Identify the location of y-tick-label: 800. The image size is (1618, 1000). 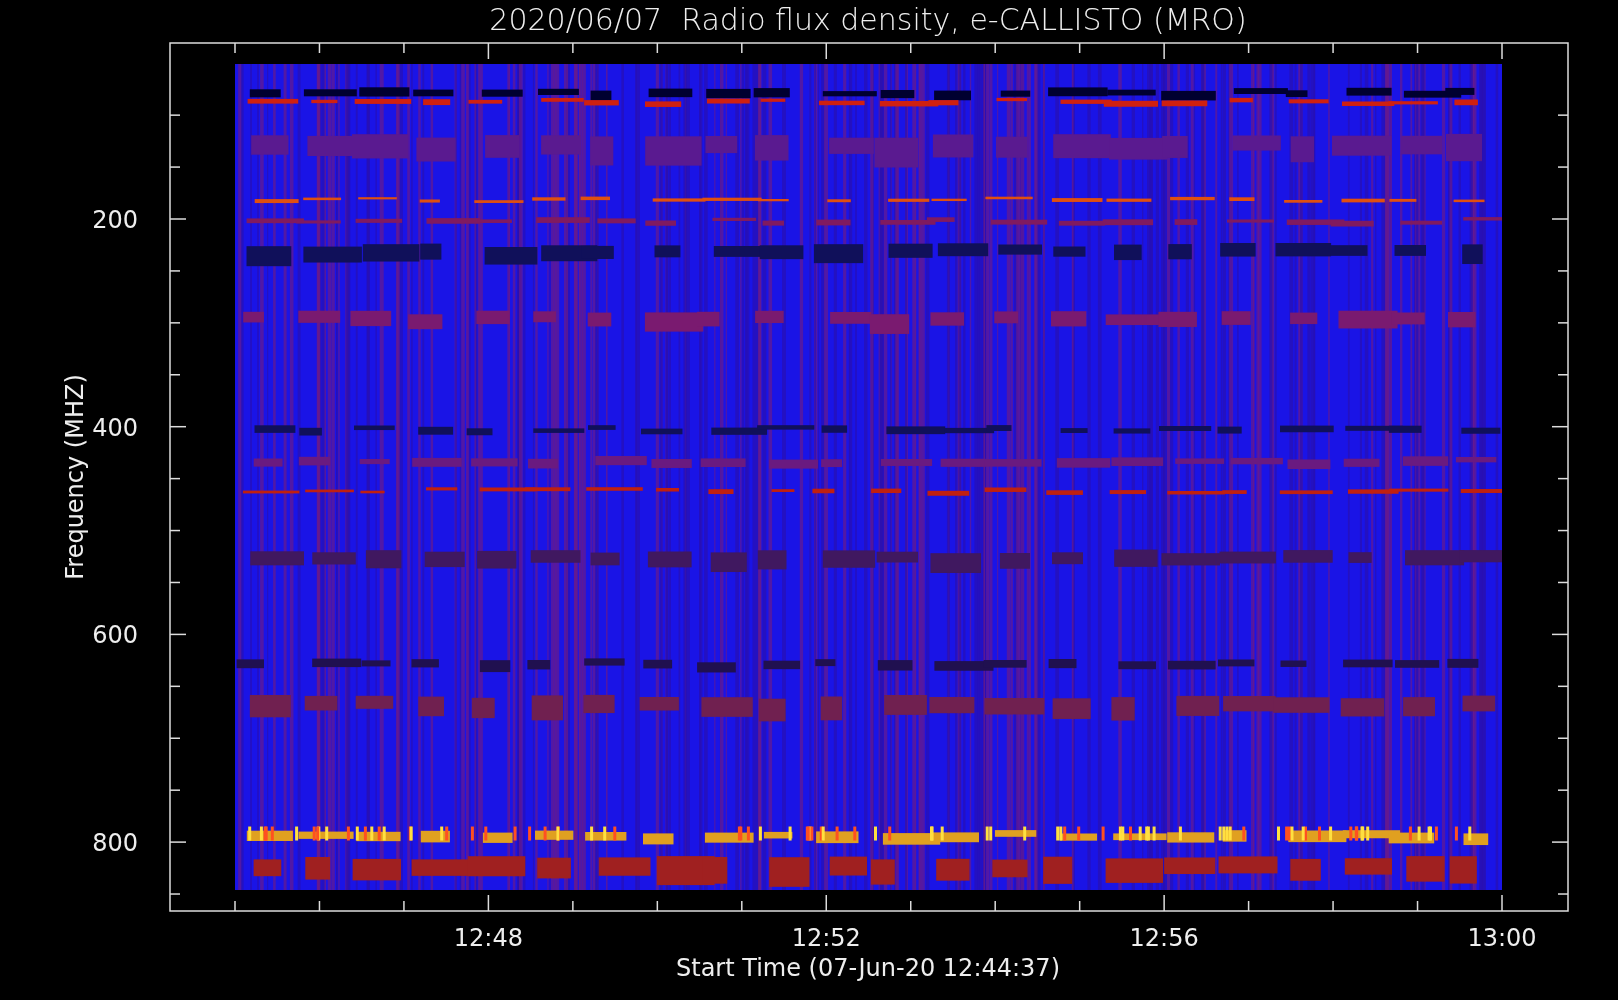
(115, 843).